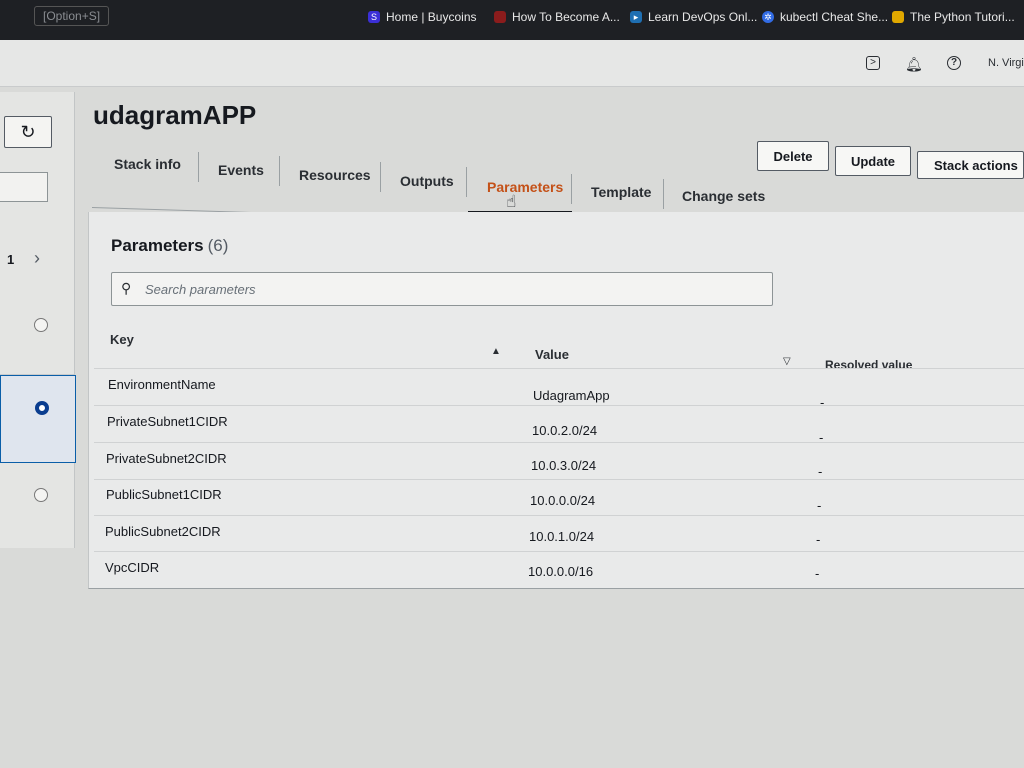 The height and width of the screenshot is (768, 1024). Describe the element at coordinates (162, 384) in the screenshot. I see `param-key: EnvironmentName` at that location.